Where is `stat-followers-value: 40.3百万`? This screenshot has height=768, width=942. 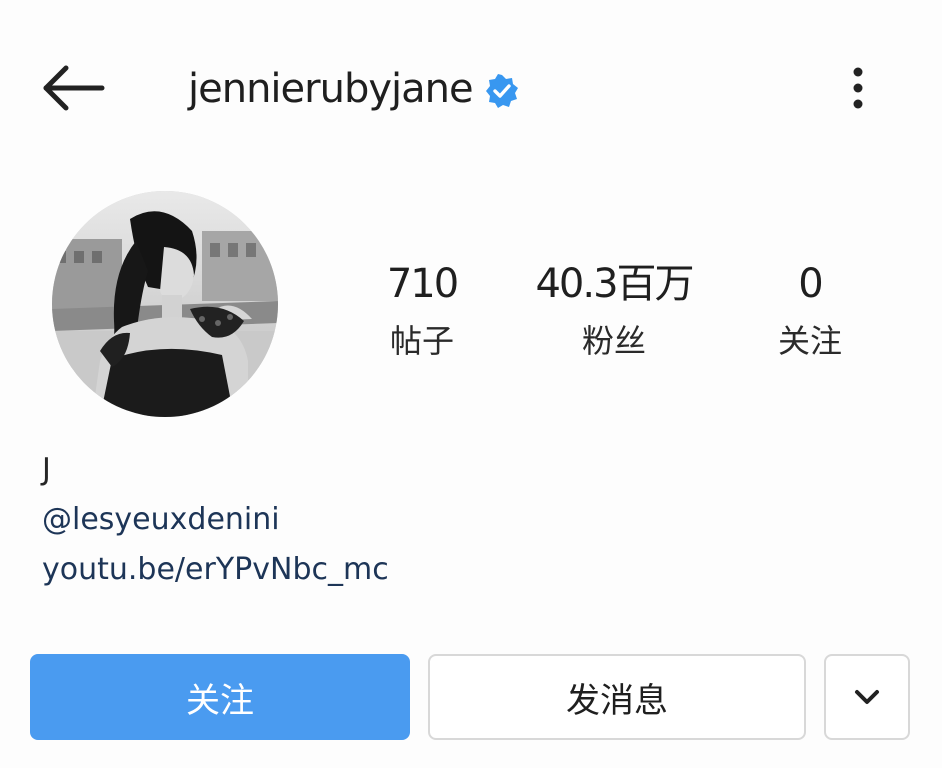
stat-followers-value: 40.3百万 is located at coordinates (614, 284).